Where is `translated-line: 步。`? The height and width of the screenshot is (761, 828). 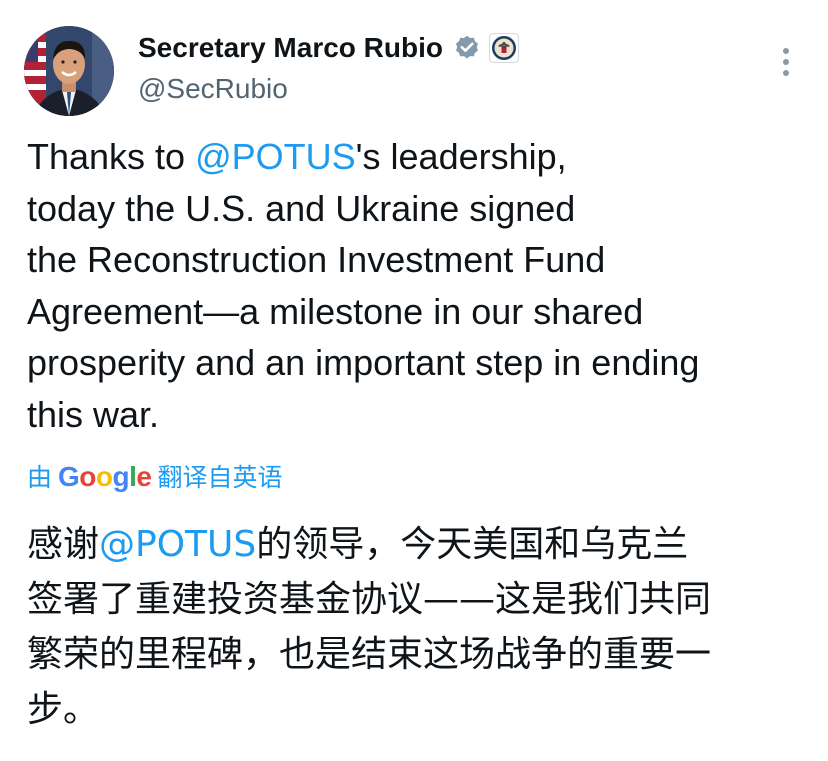
translated-line: 步。 is located at coordinates (63, 709).